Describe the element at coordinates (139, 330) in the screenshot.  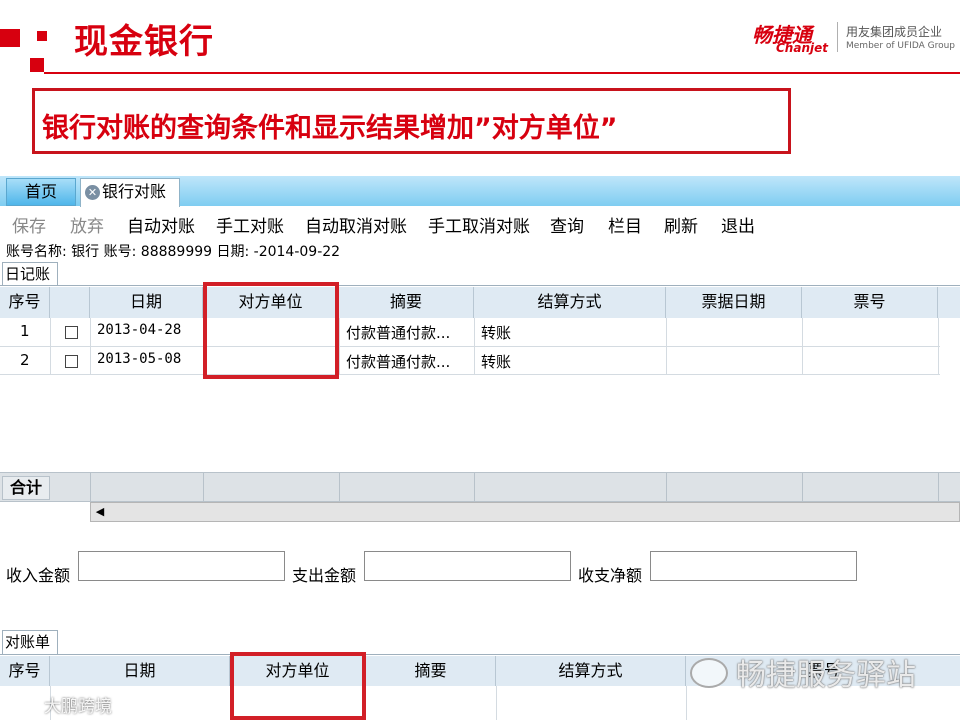
I see `row-1-date: 2013-04-28` at that location.